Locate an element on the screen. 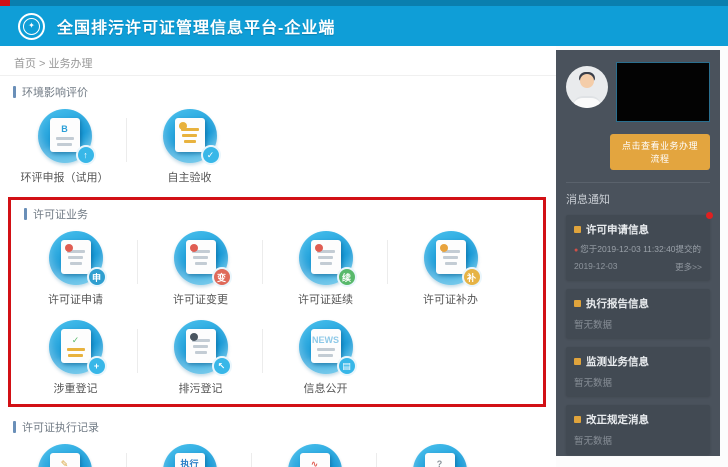  self-acceptance-item: ✓ 自主验收 is located at coordinates (189, 146).